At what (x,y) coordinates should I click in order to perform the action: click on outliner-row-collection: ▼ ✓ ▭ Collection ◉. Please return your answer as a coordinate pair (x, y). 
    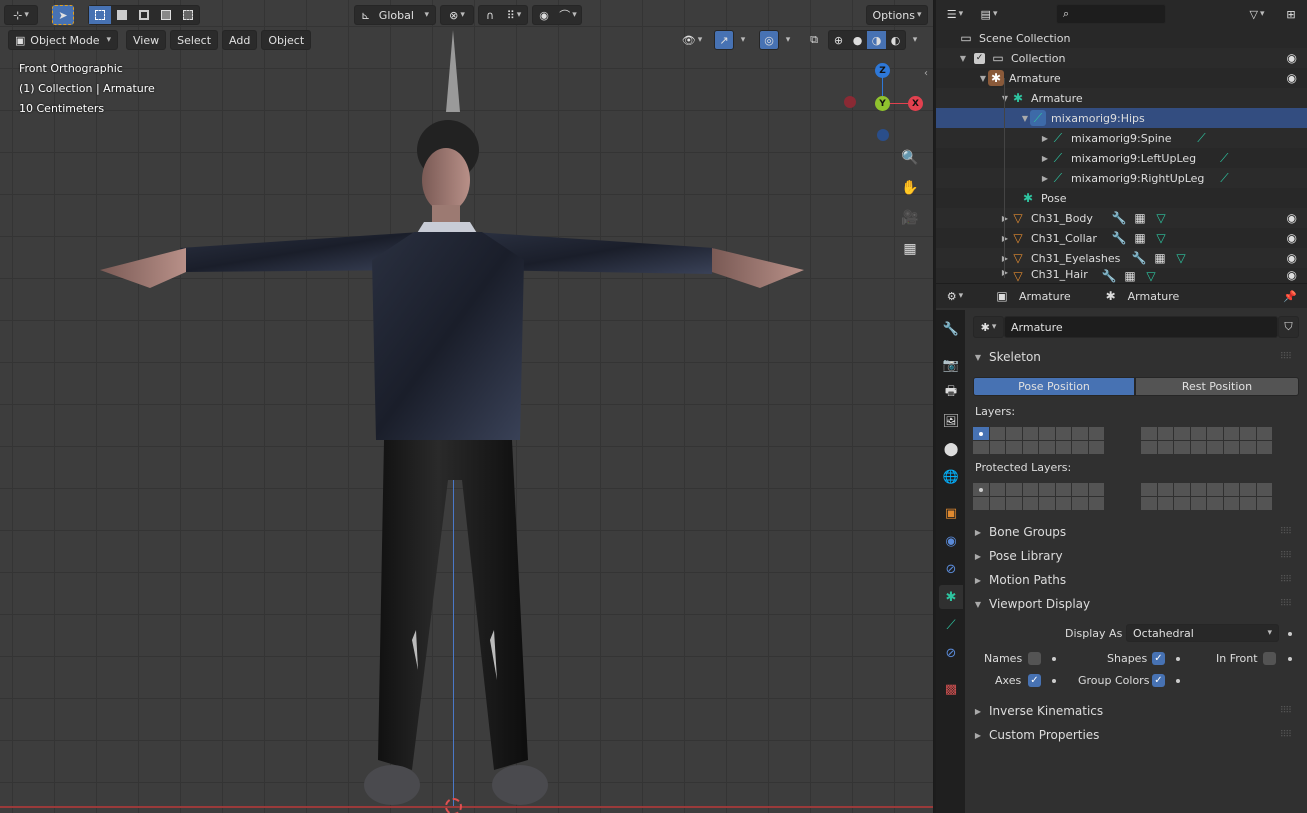
    Looking at the image, I should click on (1121, 58).